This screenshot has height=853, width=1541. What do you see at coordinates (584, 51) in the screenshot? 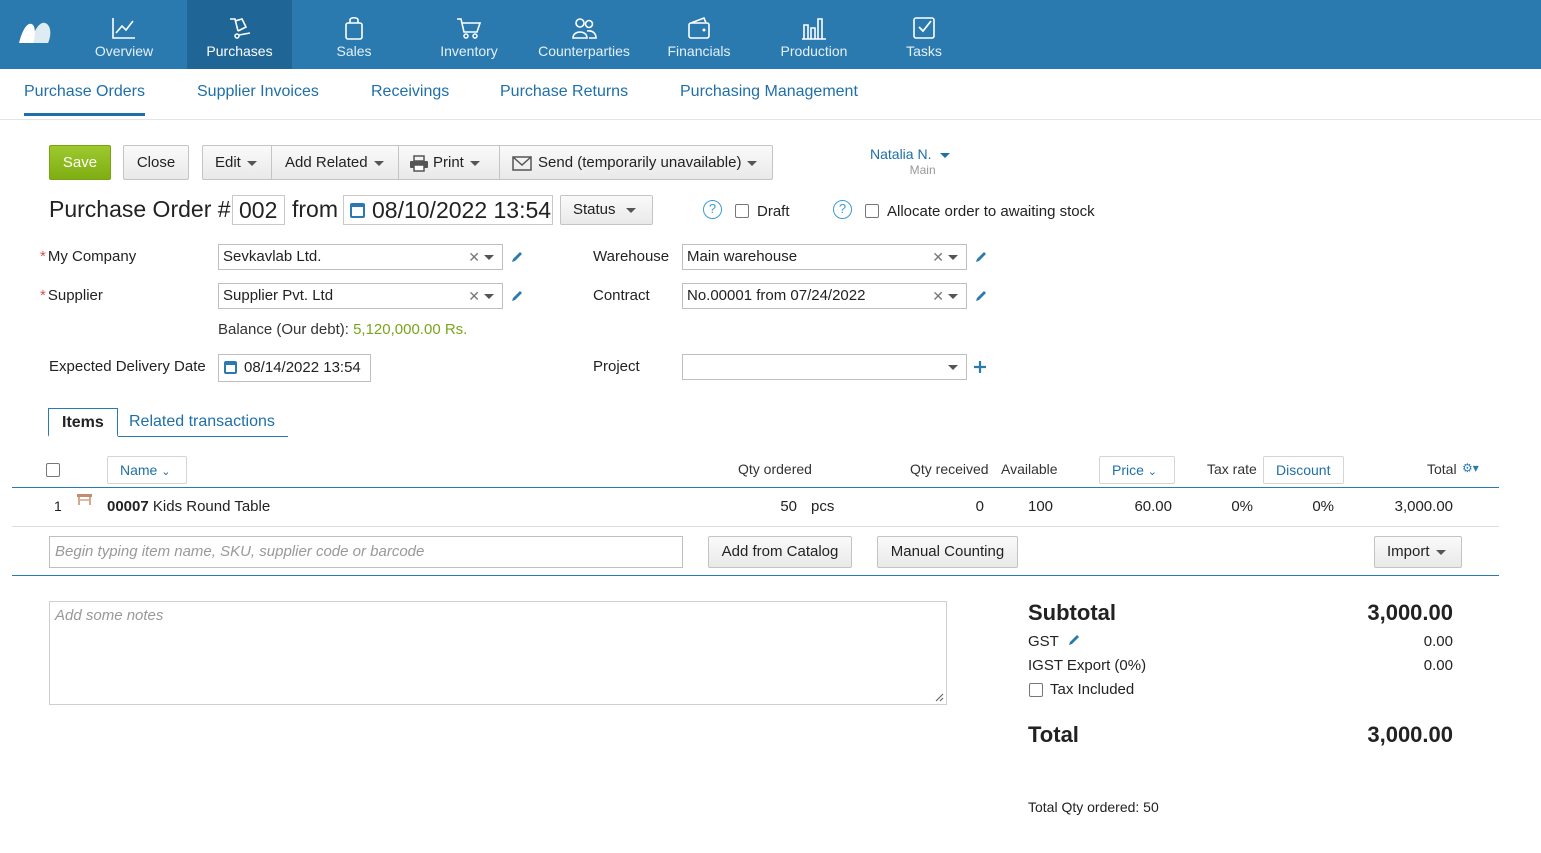
I see `nav-counterparties-label: Counterparties` at bounding box center [584, 51].